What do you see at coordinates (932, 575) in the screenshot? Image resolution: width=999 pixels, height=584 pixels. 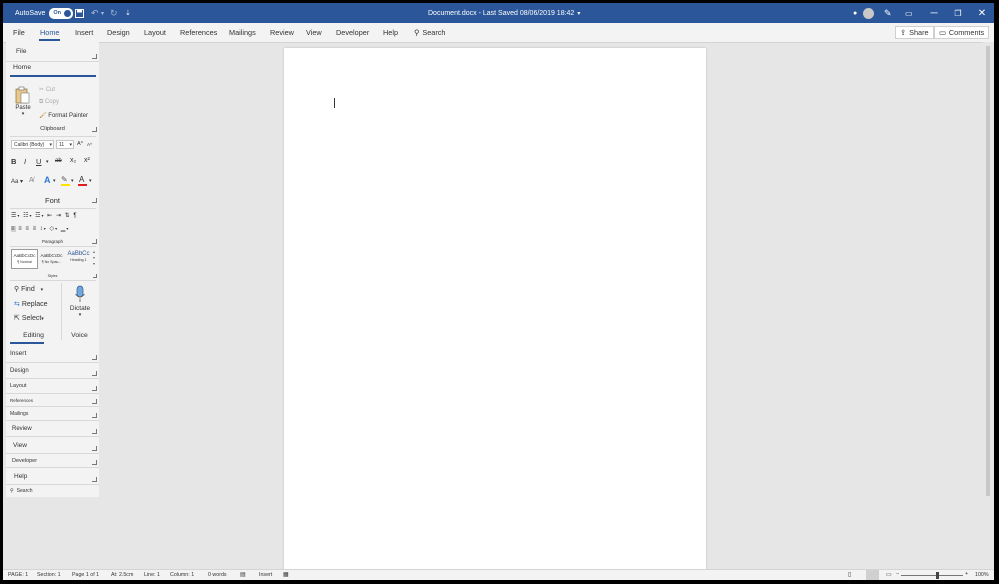 I see `zoom-slider` at bounding box center [932, 575].